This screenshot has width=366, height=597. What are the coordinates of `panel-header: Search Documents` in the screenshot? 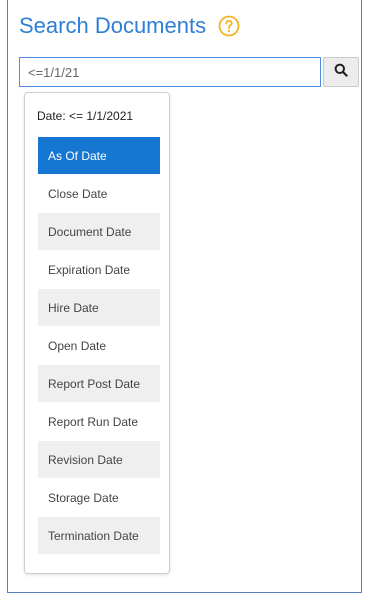 It's located at (129, 26).